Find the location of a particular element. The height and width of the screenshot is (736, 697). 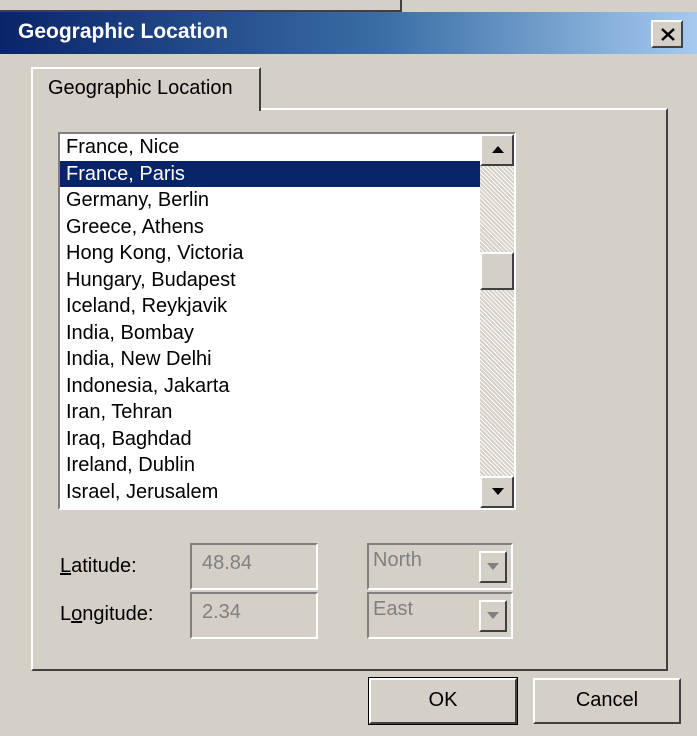

vertical-scrollbar is located at coordinates (497, 321).